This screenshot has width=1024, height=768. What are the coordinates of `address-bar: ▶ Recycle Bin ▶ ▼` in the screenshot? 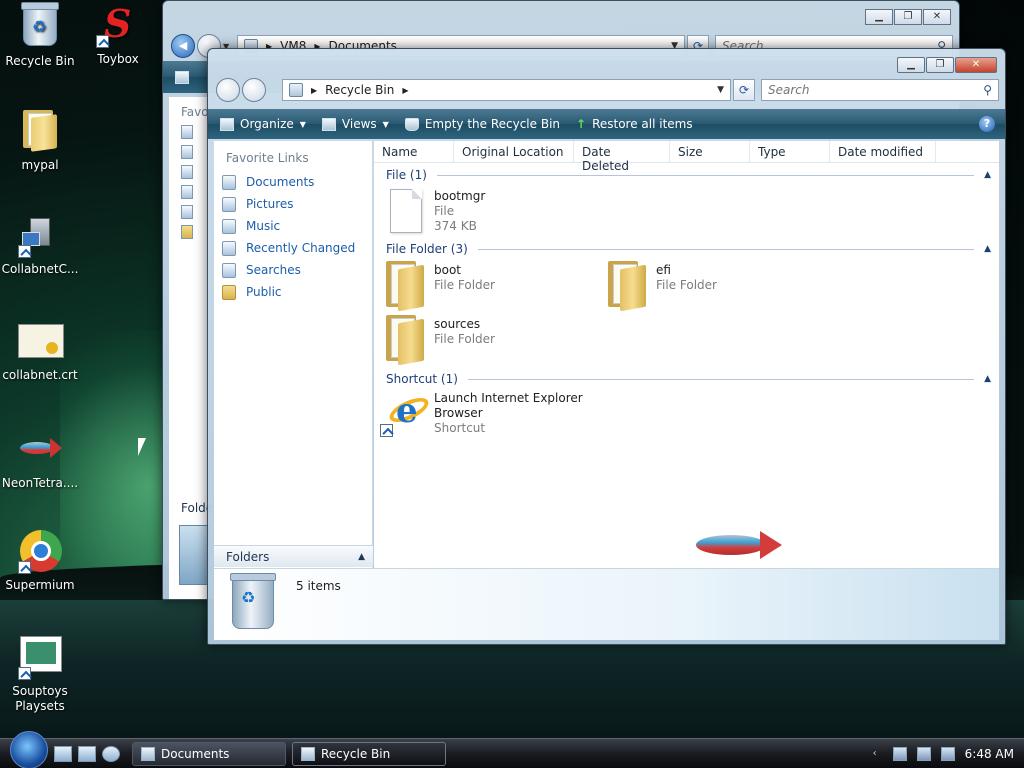 It's located at (506, 90).